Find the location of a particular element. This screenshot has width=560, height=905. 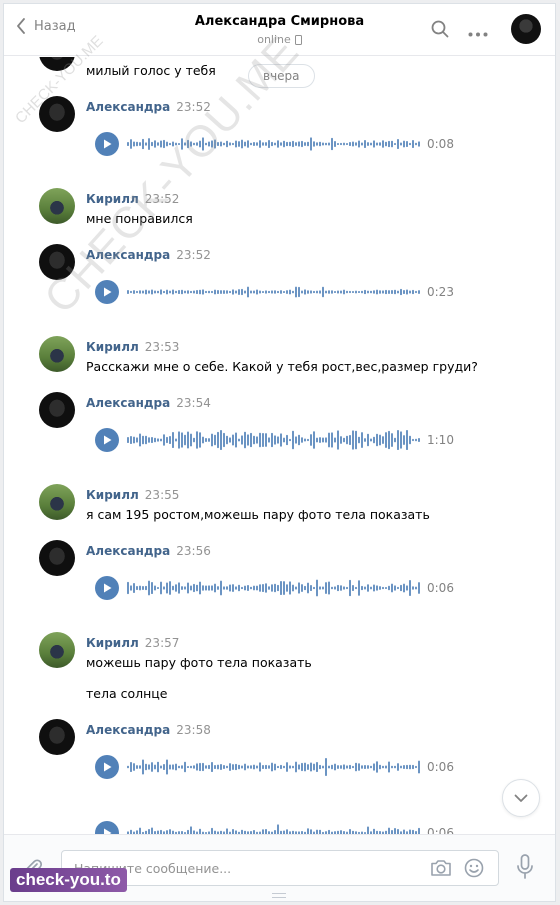

more-icon is located at coordinates (478, 33).